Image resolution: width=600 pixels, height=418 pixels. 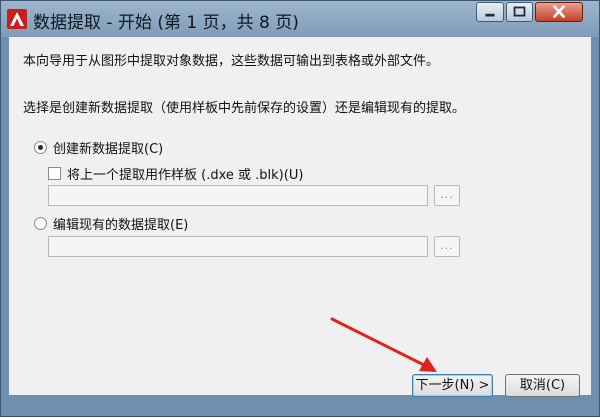 What do you see at coordinates (238, 195) in the screenshot?
I see `template-path-field` at bounding box center [238, 195].